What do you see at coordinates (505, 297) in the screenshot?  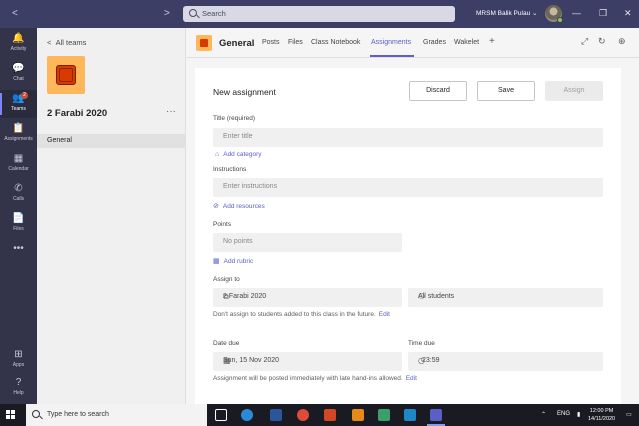 I see `assign-students-select: All students ⚇` at bounding box center [505, 297].